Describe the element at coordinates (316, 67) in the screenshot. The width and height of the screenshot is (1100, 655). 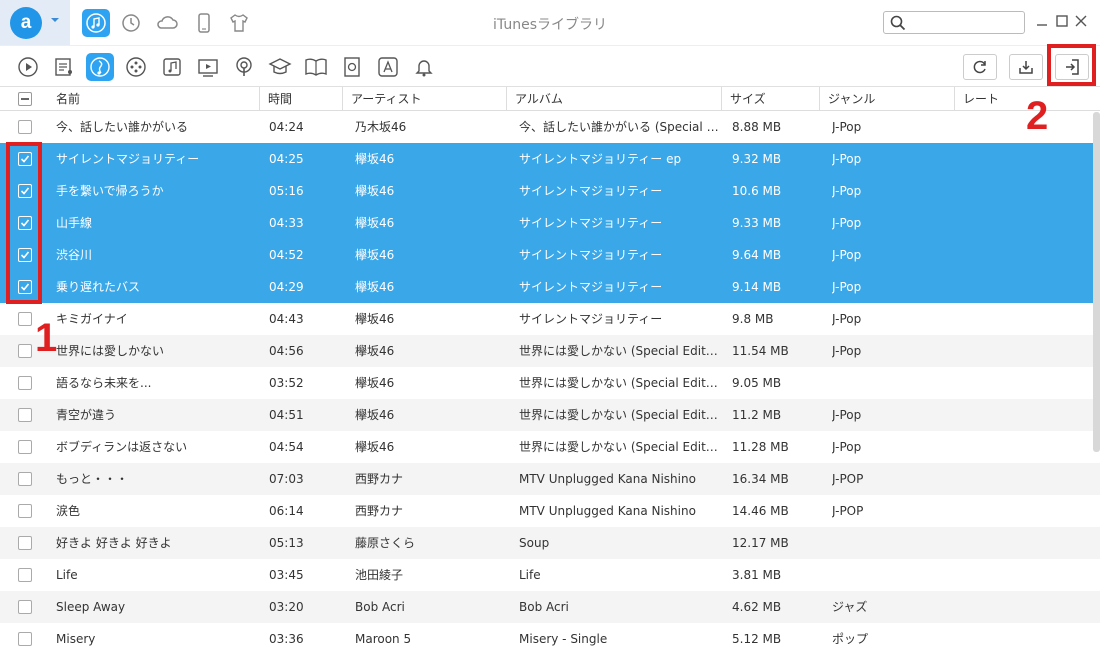
I see `book-icon` at that location.